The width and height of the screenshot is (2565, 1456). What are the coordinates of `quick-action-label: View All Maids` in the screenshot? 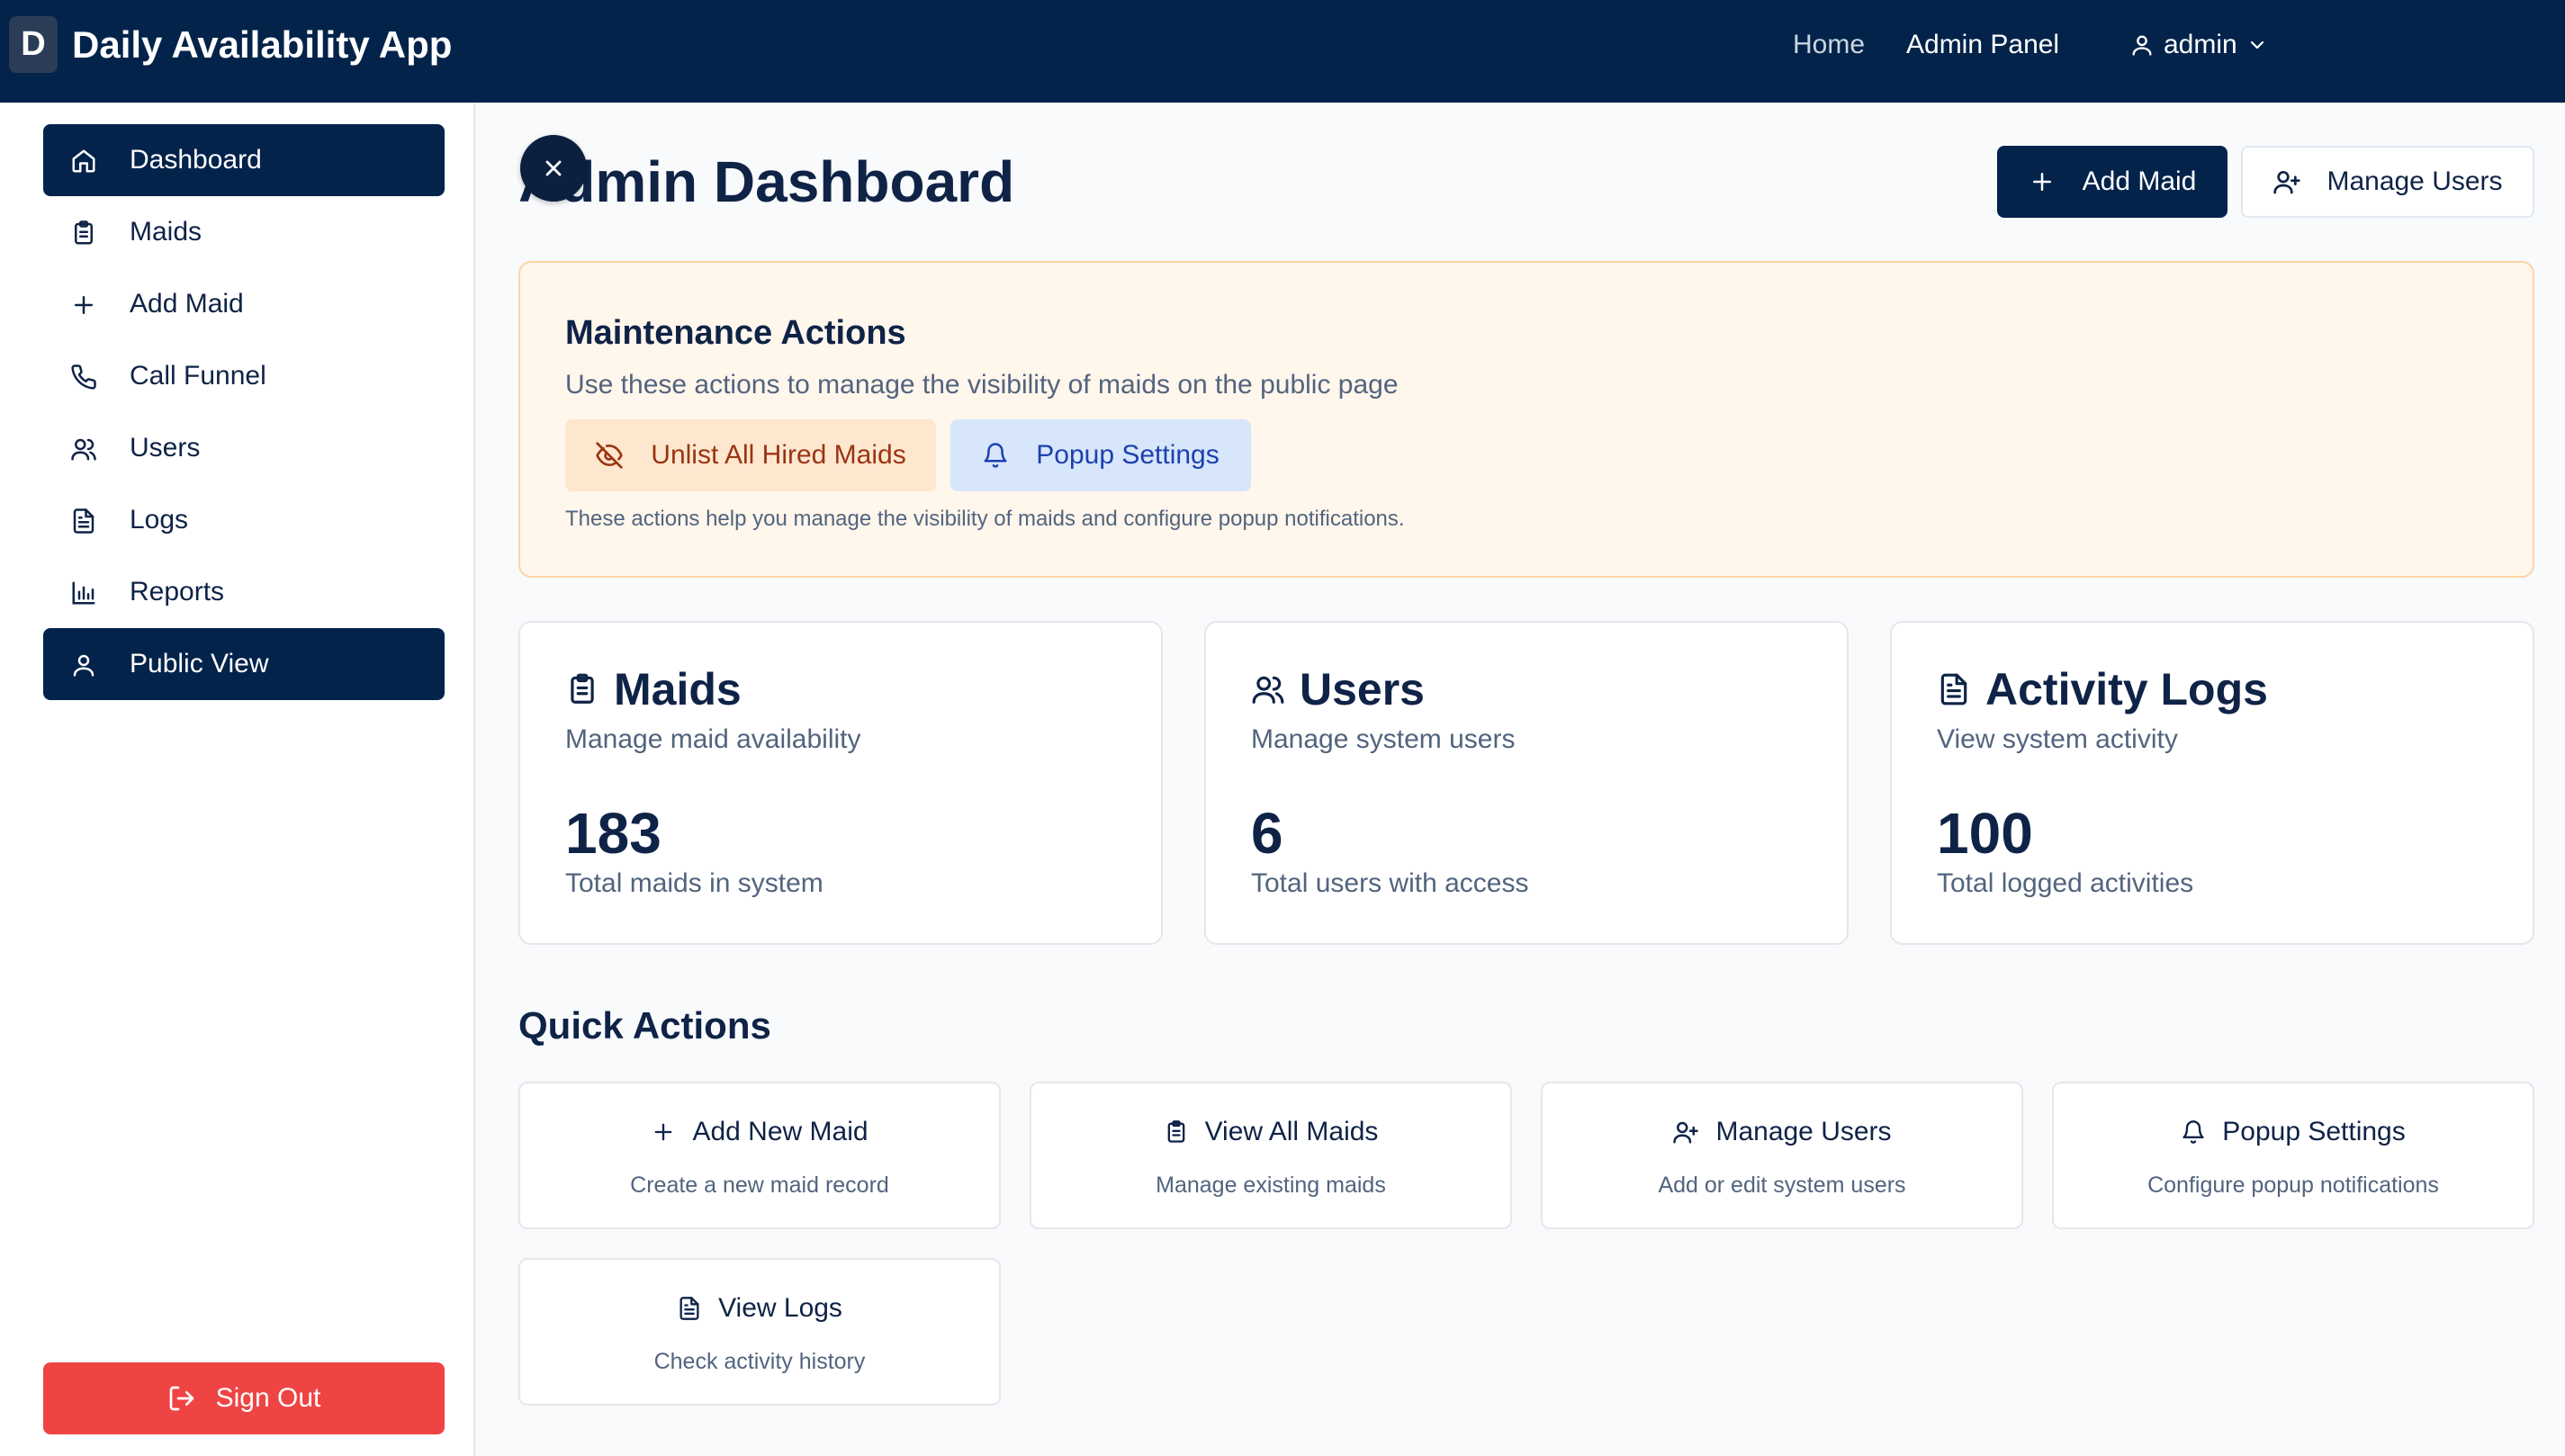 It's located at (1291, 1132).